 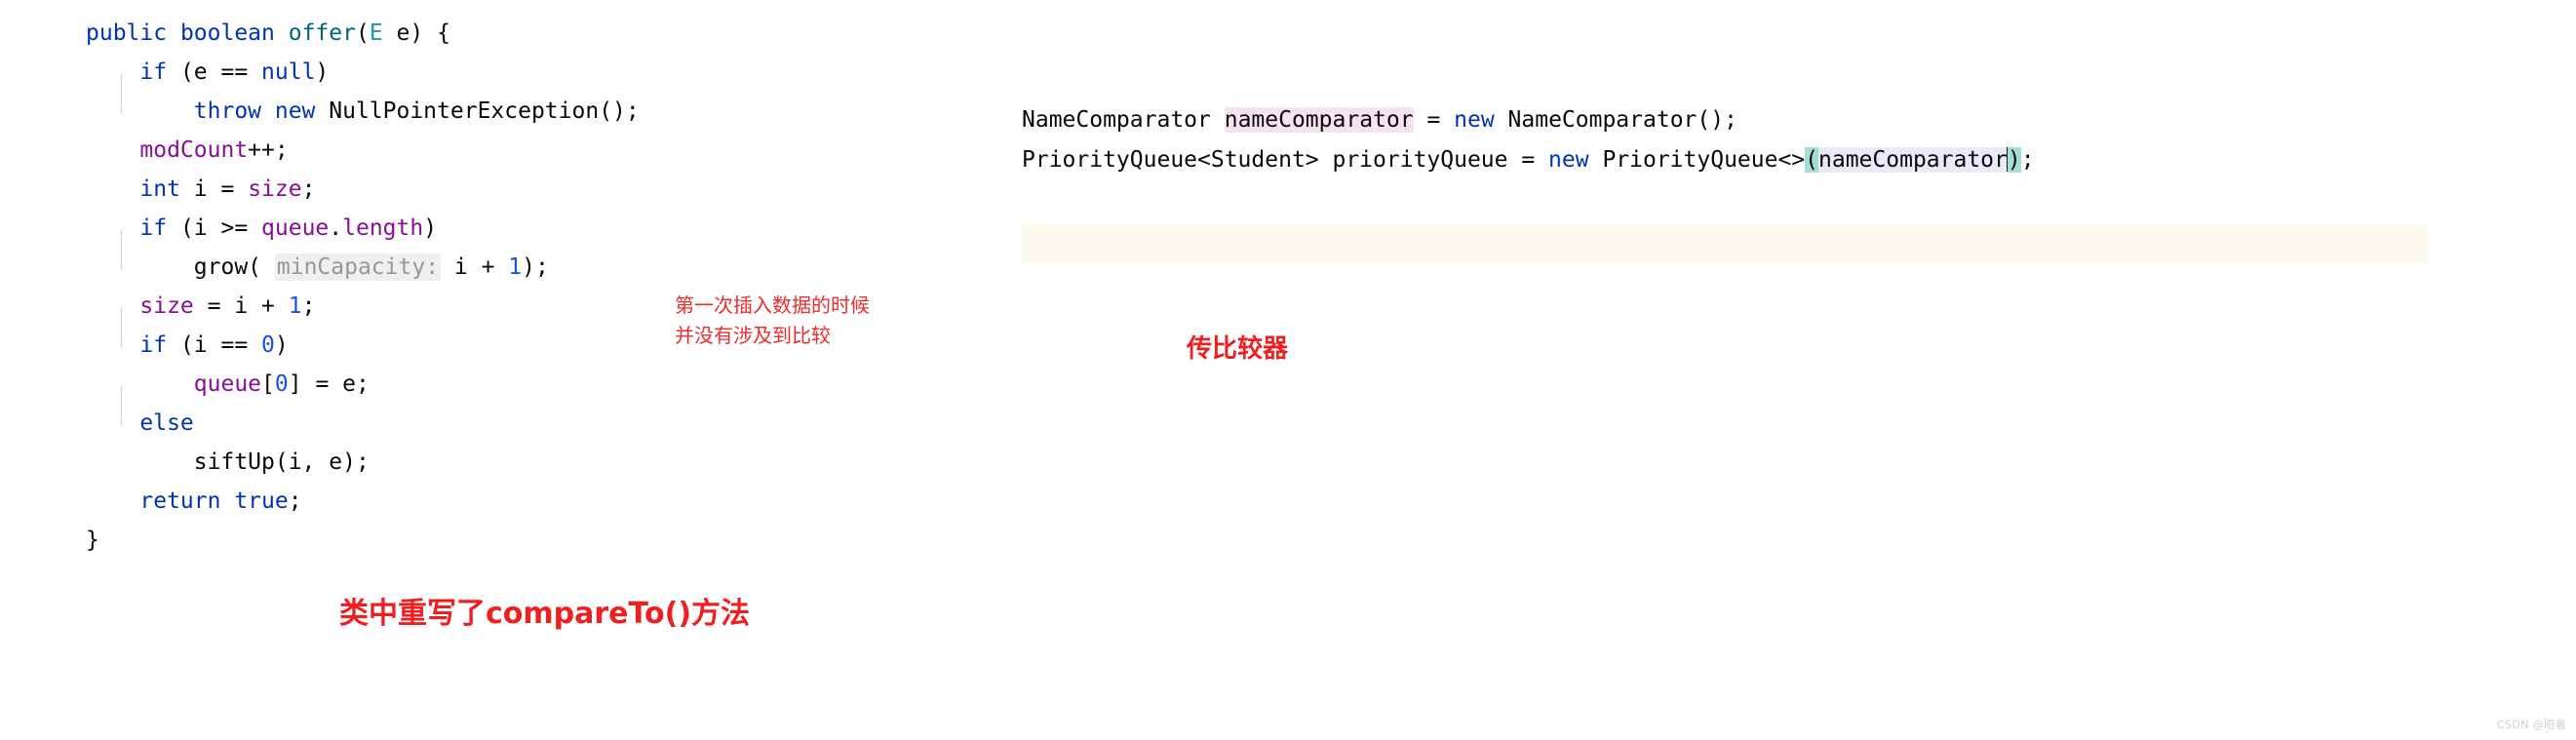 I want to click on caret-line-highlight, so click(x=1725, y=244).